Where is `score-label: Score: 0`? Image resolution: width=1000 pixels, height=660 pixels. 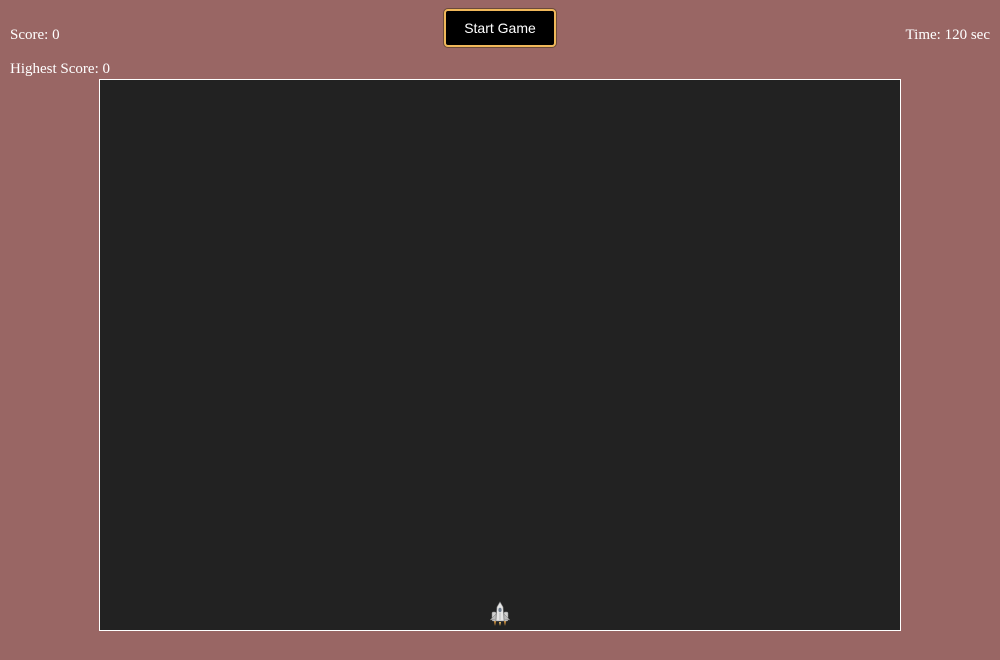
score-label: Score: 0 is located at coordinates (35, 35).